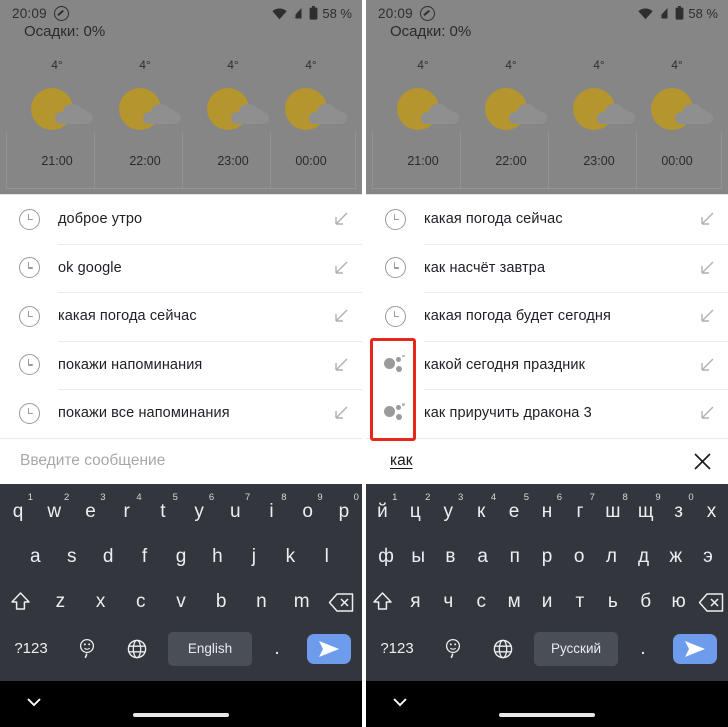 This screenshot has width=728, height=727. I want to click on key-d: d, so click(108, 557).